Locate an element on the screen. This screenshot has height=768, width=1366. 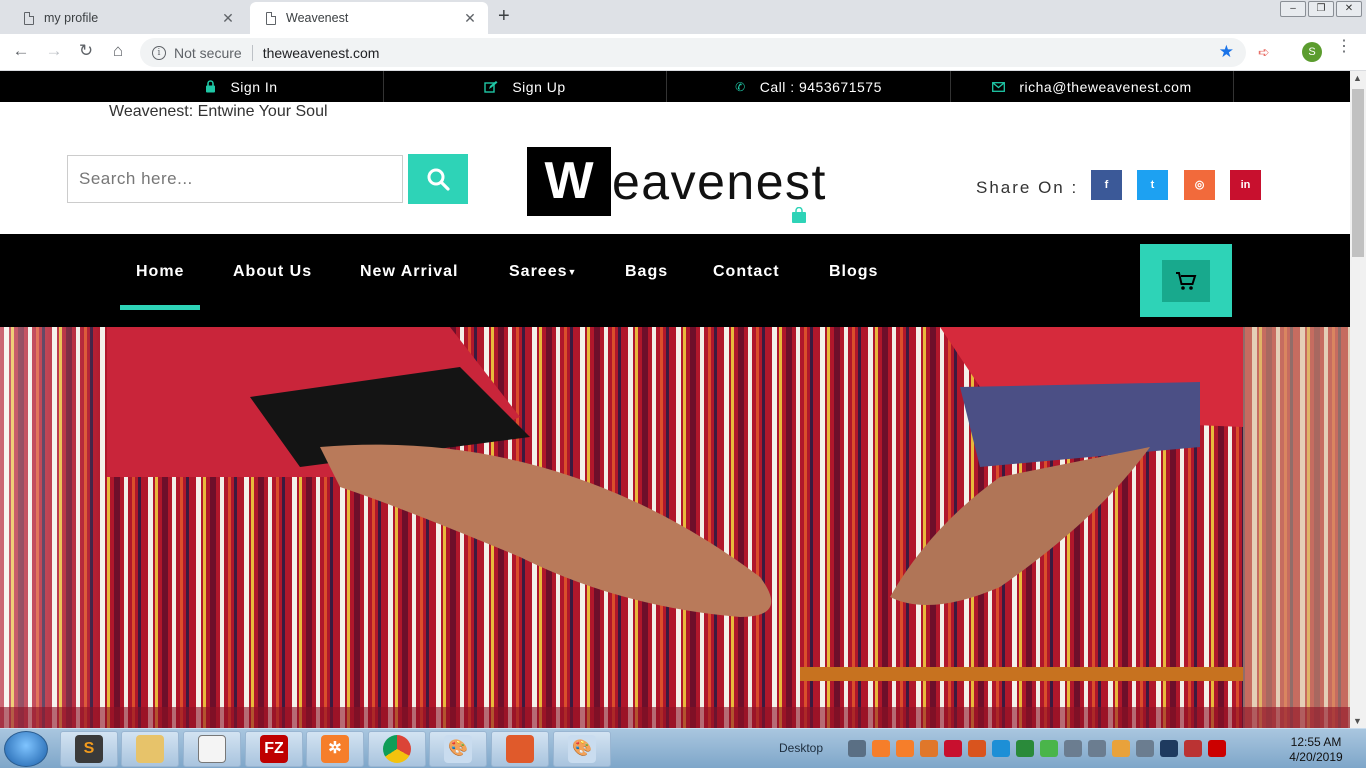
window-close-button: ✕ is located at coordinates (1349, 9).